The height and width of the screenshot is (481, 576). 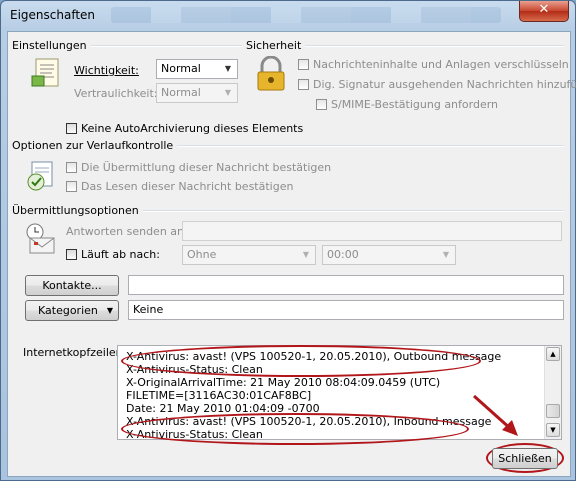 I want to click on no-autoarchive-label: Keine AutoArchivierung dieses Elements, so click(x=192, y=128).